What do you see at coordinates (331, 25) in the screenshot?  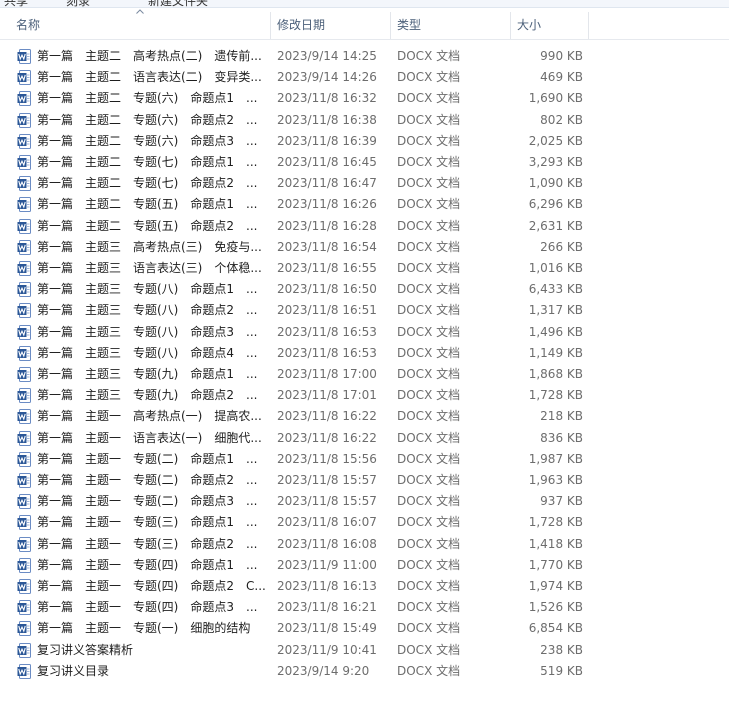 I see `column-header-date: 修改日期` at bounding box center [331, 25].